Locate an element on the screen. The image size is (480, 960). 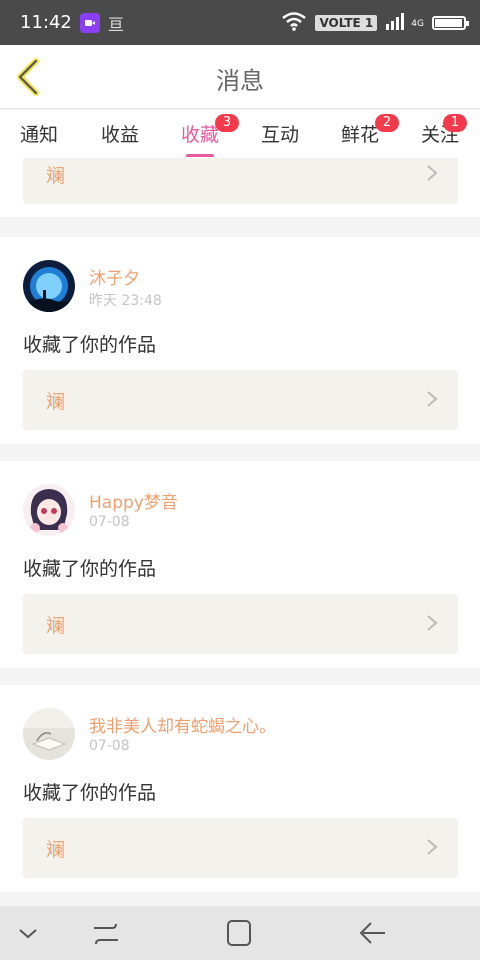
avatar-book is located at coordinates (49, 734).